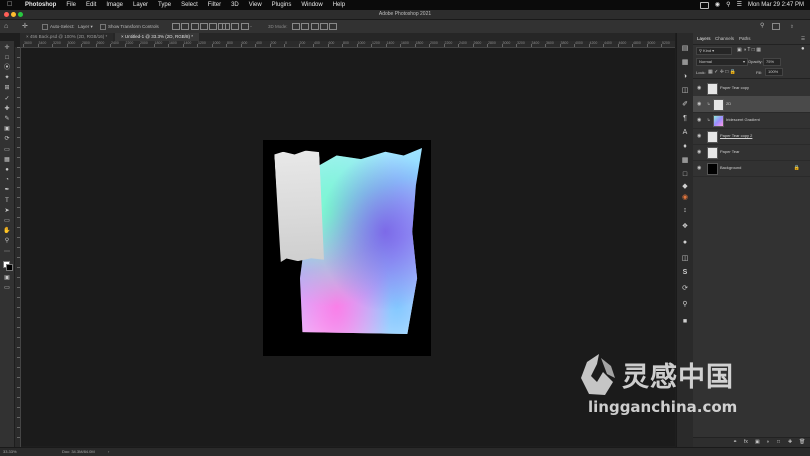 The width and height of the screenshot is (810, 456). Describe the element at coordinates (749, 50) in the screenshot. I see `filter-icons: ▣ ◑ T □ ▦` at that location.